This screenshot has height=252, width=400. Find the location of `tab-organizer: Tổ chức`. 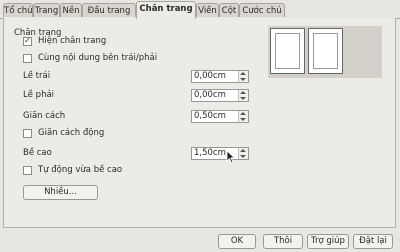

tab-organizer: Tổ chức is located at coordinates (18, 10).